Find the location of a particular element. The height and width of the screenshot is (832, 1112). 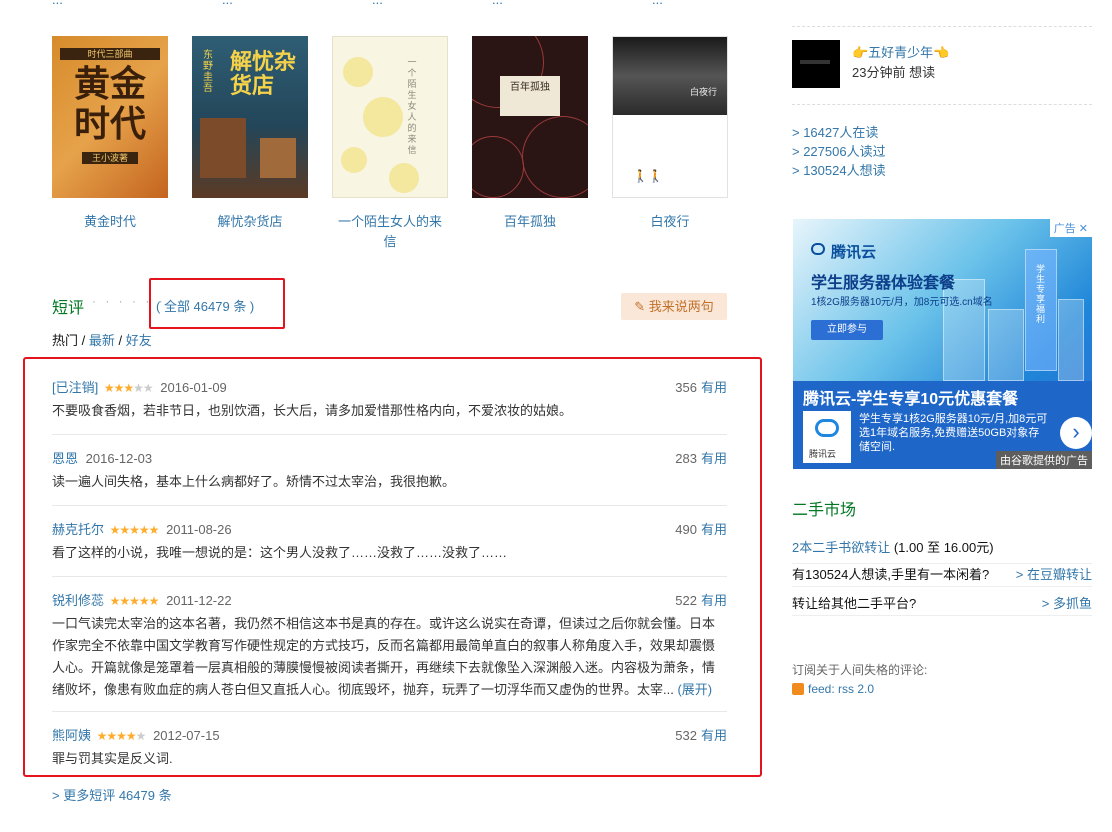

book-cover: 解忧杂货店 东野圭吾 is located at coordinates (250, 117).